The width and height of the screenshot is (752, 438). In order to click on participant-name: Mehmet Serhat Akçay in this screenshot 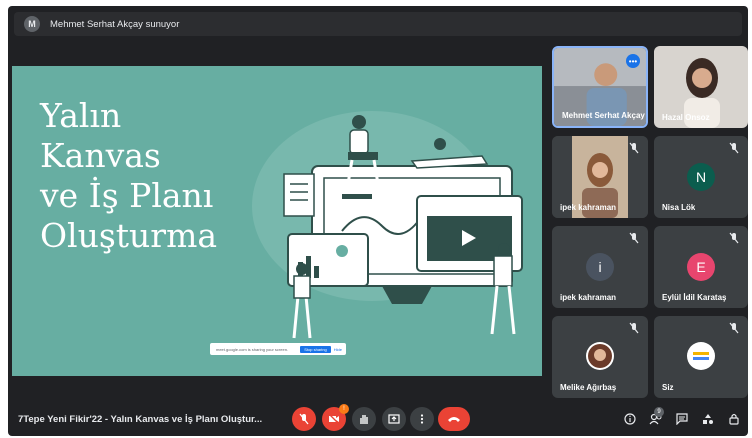, I will do `click(603, 115)`.